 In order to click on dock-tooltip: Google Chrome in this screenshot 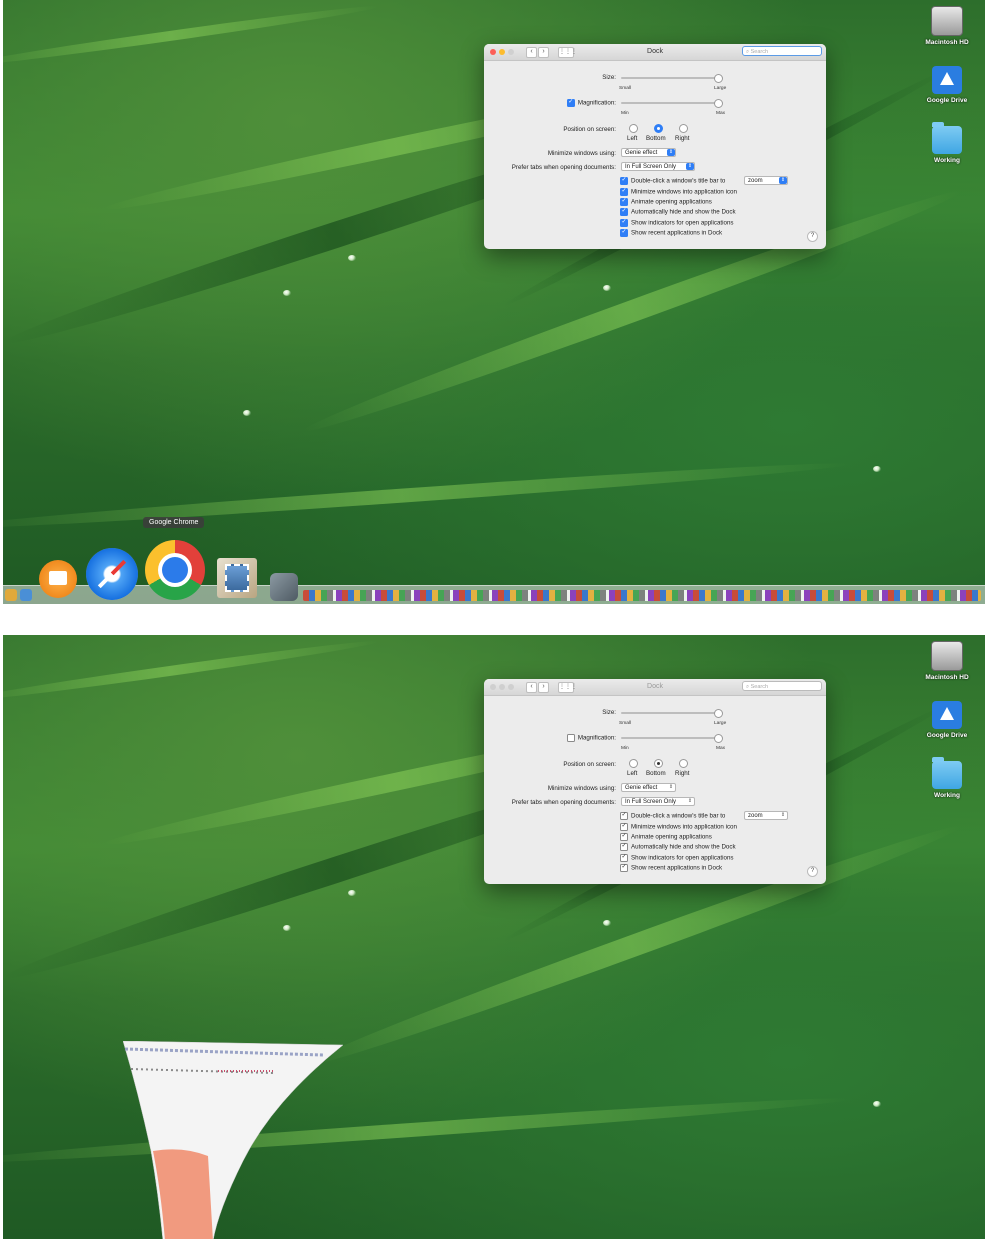, I will do `click(174, 522)`.